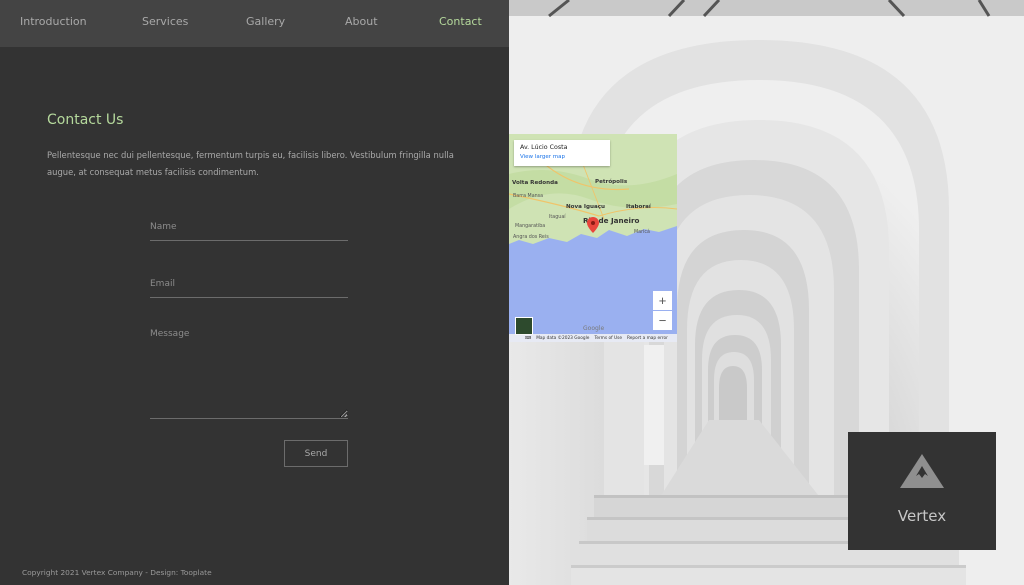  What do you see at coordinates (608, 338) in the screenshot?
I see `terms-link: Terms of Use` at bounding box center [608, 338].